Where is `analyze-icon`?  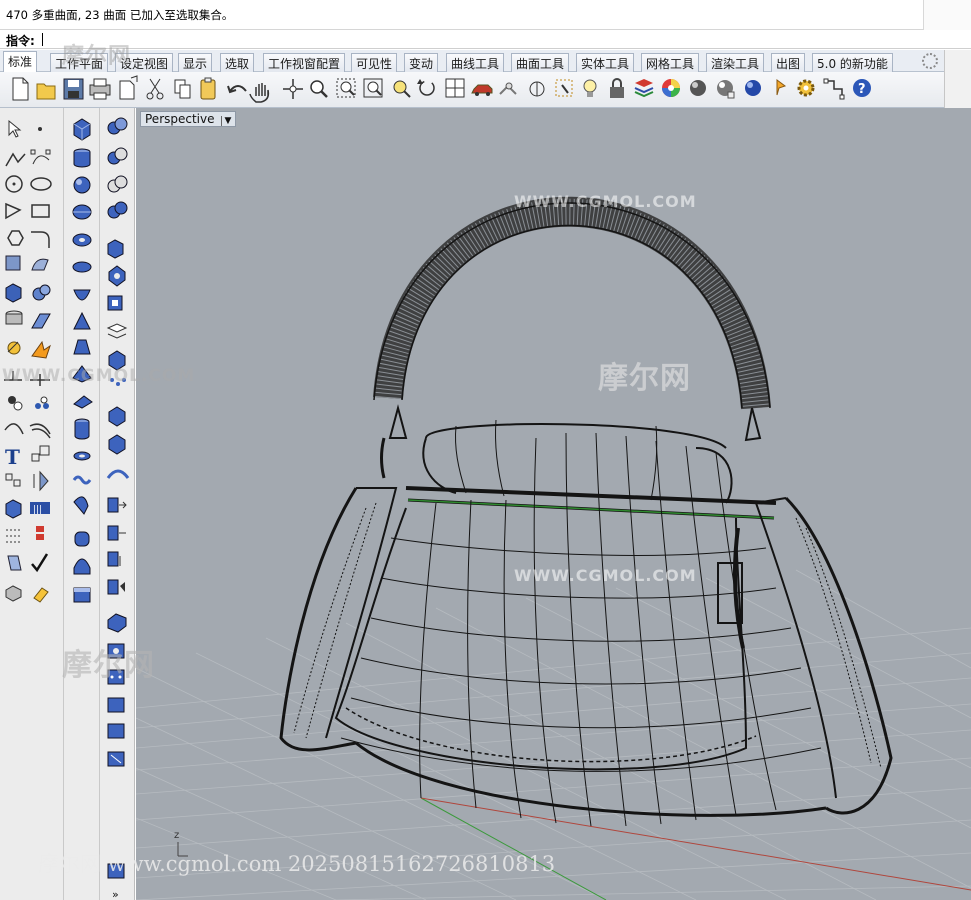 analyze-icon is located at coordinates (14, 563).